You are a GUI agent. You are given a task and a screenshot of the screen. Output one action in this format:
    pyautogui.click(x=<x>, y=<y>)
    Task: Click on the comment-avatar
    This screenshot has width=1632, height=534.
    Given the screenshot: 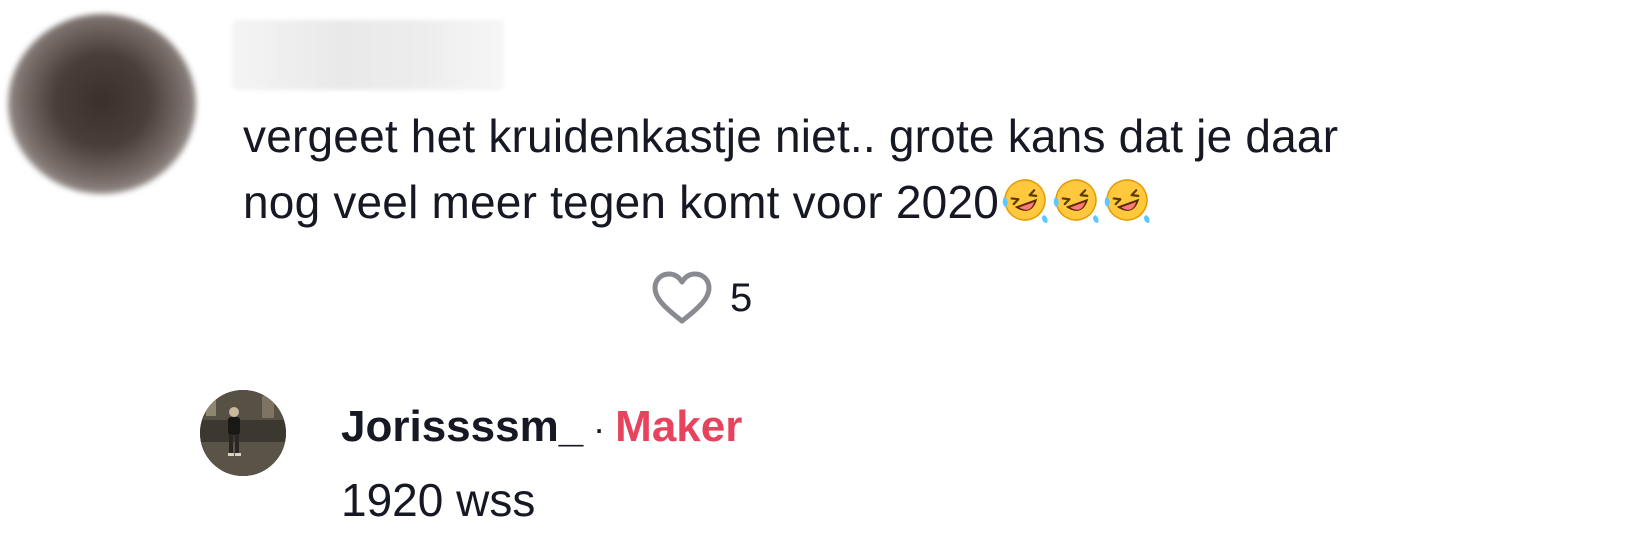 What is the action you would take?
    pyautogui.click(x=102, y=104)
    